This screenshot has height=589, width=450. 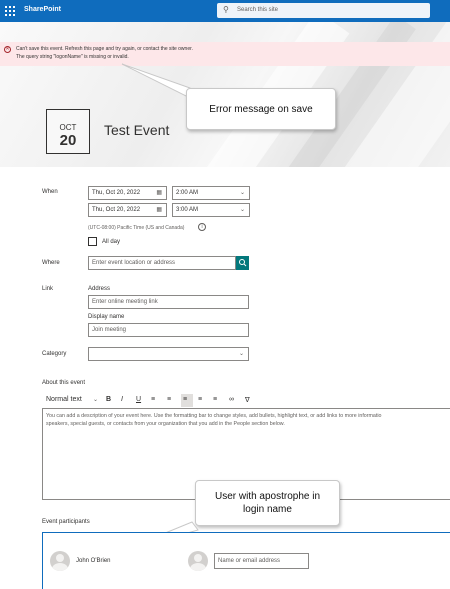 I want to click on display-name-placeholder: Join meeting, so click(x=109, y=330).